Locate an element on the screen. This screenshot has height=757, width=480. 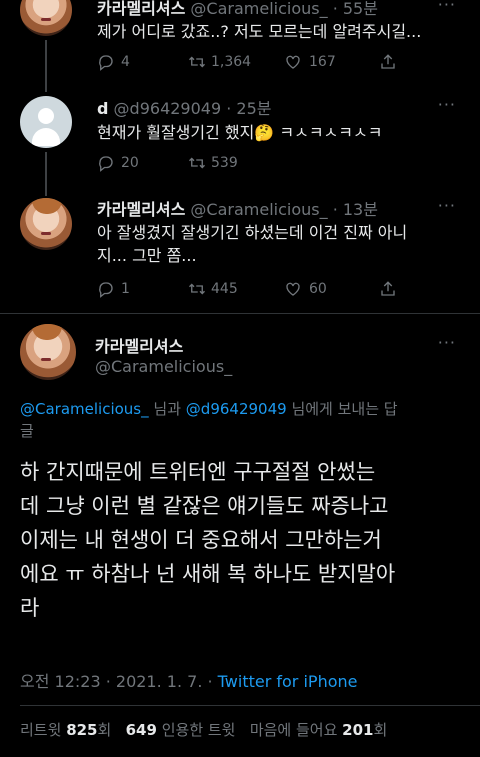
timestamp: 25분 is located at coordinates (253, 108).